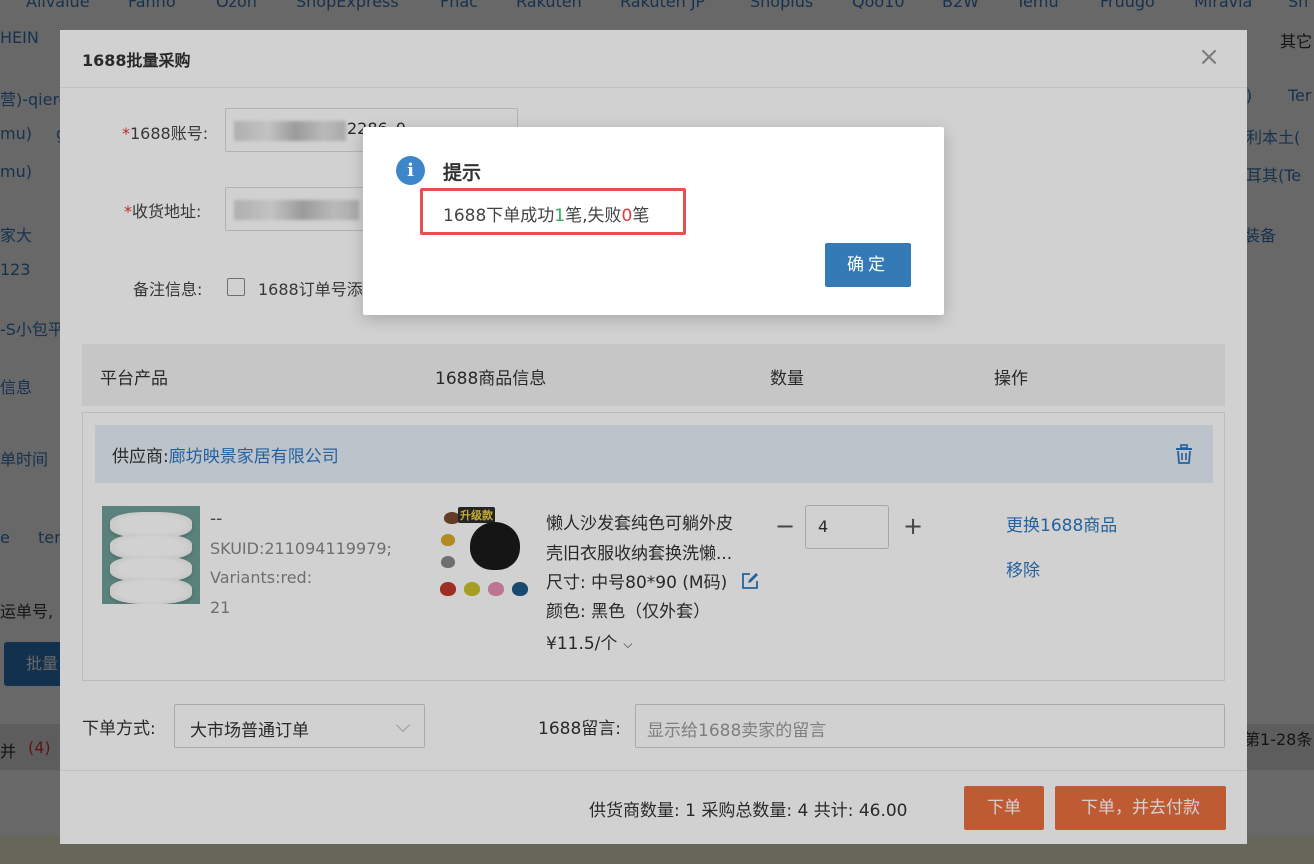  I want to click on confirm-button: 确定, so click(868, 265).